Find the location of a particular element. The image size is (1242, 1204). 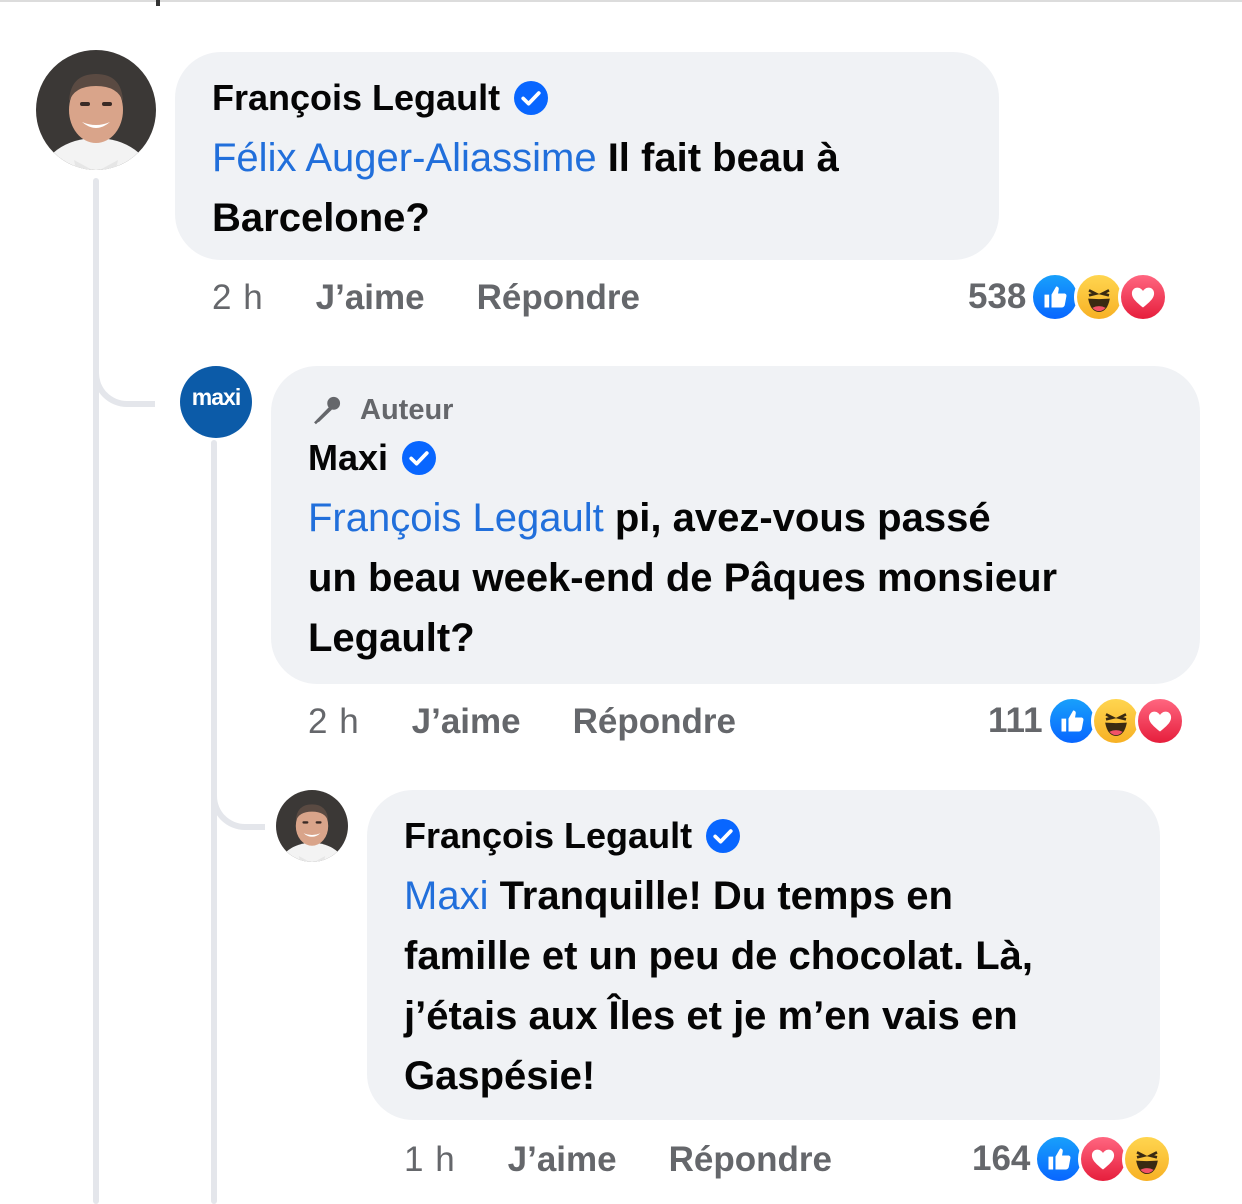

comment-text-line: un beau week-end de Pâques monsieur is located at coordinates (683, 578).